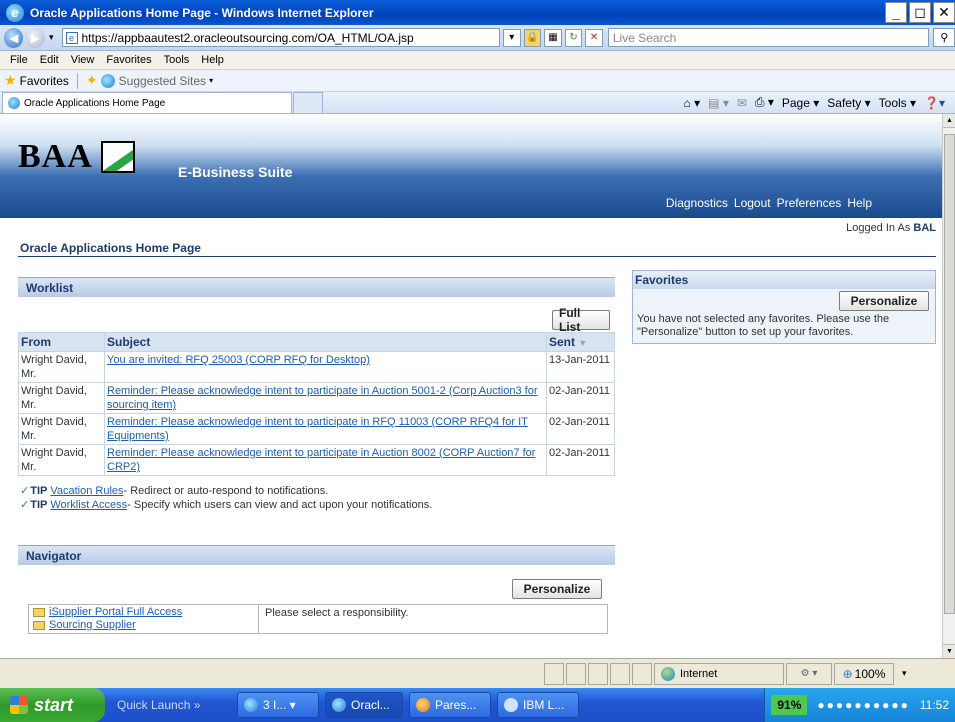 The width and height of the screenshot is (955, 722). Describe the element at coordinates (949, 651) in the screenshot. I see `scroll-down-icon: ▼` at that location.